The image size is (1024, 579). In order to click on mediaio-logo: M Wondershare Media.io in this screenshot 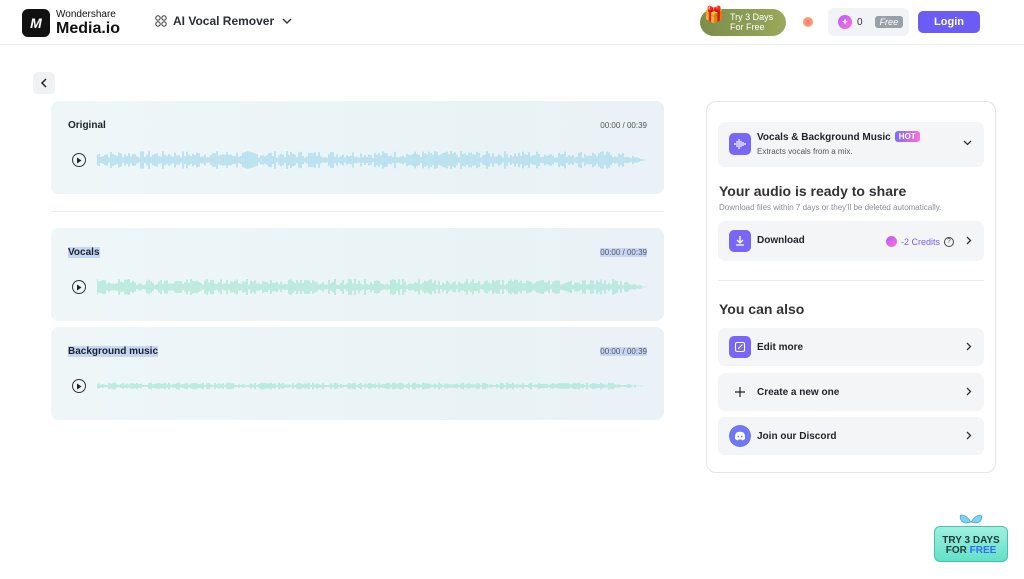, I will do `click(71, 23)`.